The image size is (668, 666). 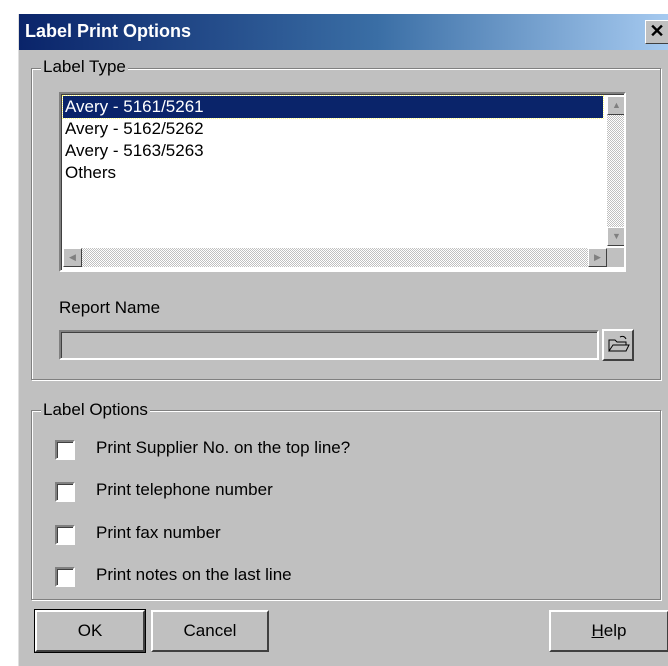 I want to click on horizontal-scrollbar, so click(x=335, y=257).